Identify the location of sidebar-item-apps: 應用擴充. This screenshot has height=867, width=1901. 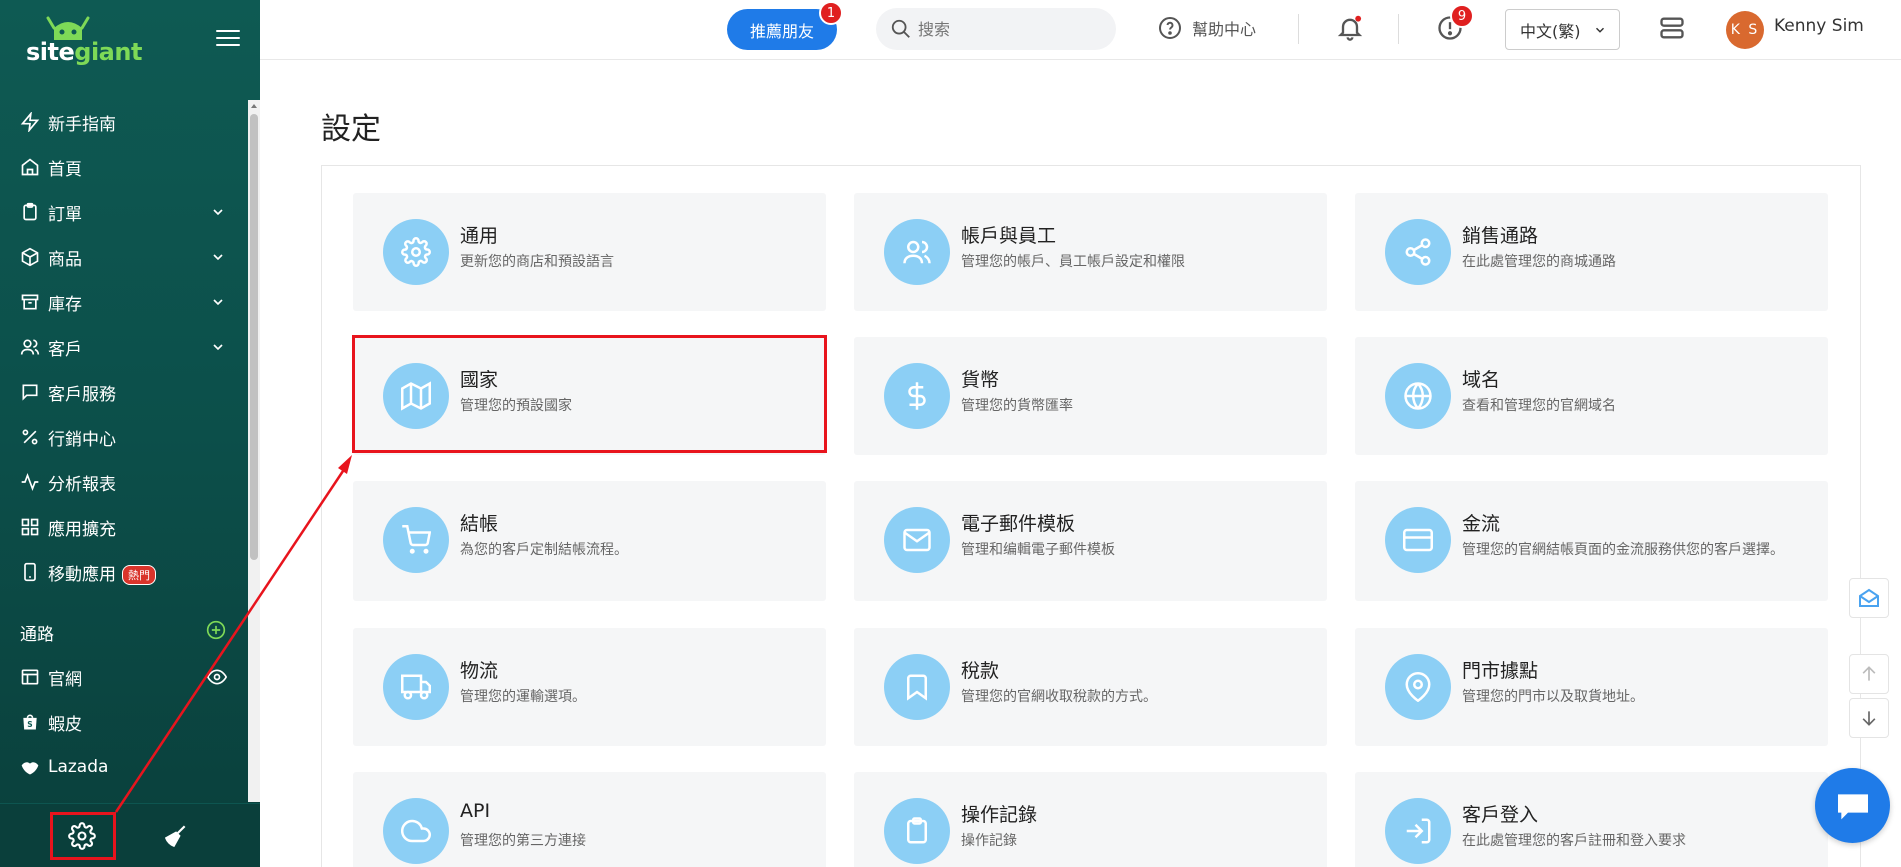
(124, 527).